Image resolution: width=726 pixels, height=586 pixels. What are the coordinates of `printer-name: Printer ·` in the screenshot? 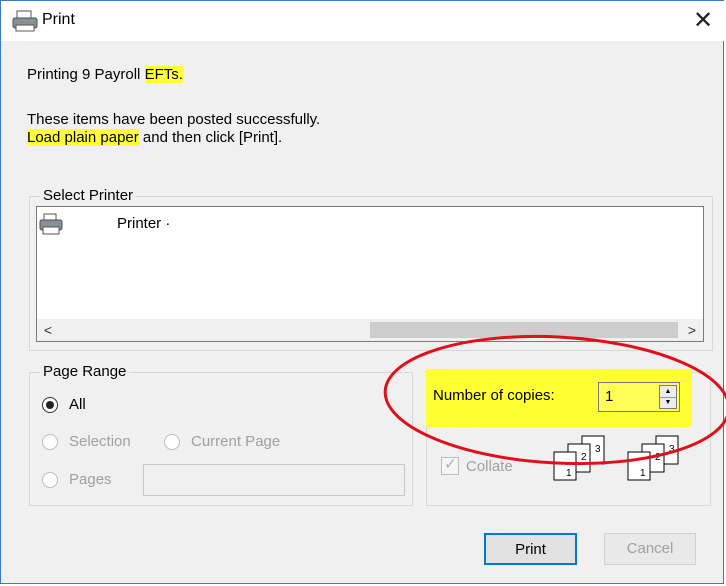 It's located at (144, 223).